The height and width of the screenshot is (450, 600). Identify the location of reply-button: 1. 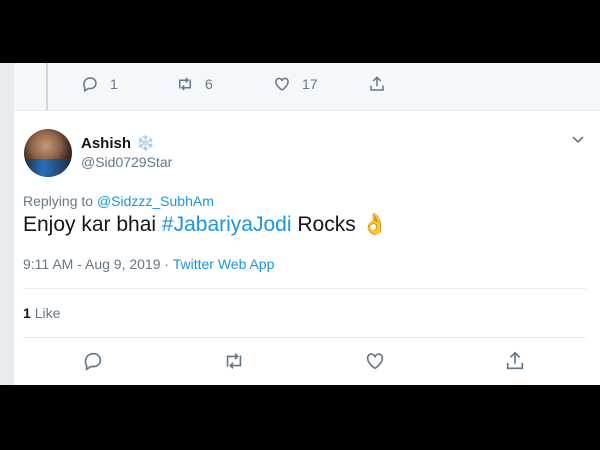
(99, 84).